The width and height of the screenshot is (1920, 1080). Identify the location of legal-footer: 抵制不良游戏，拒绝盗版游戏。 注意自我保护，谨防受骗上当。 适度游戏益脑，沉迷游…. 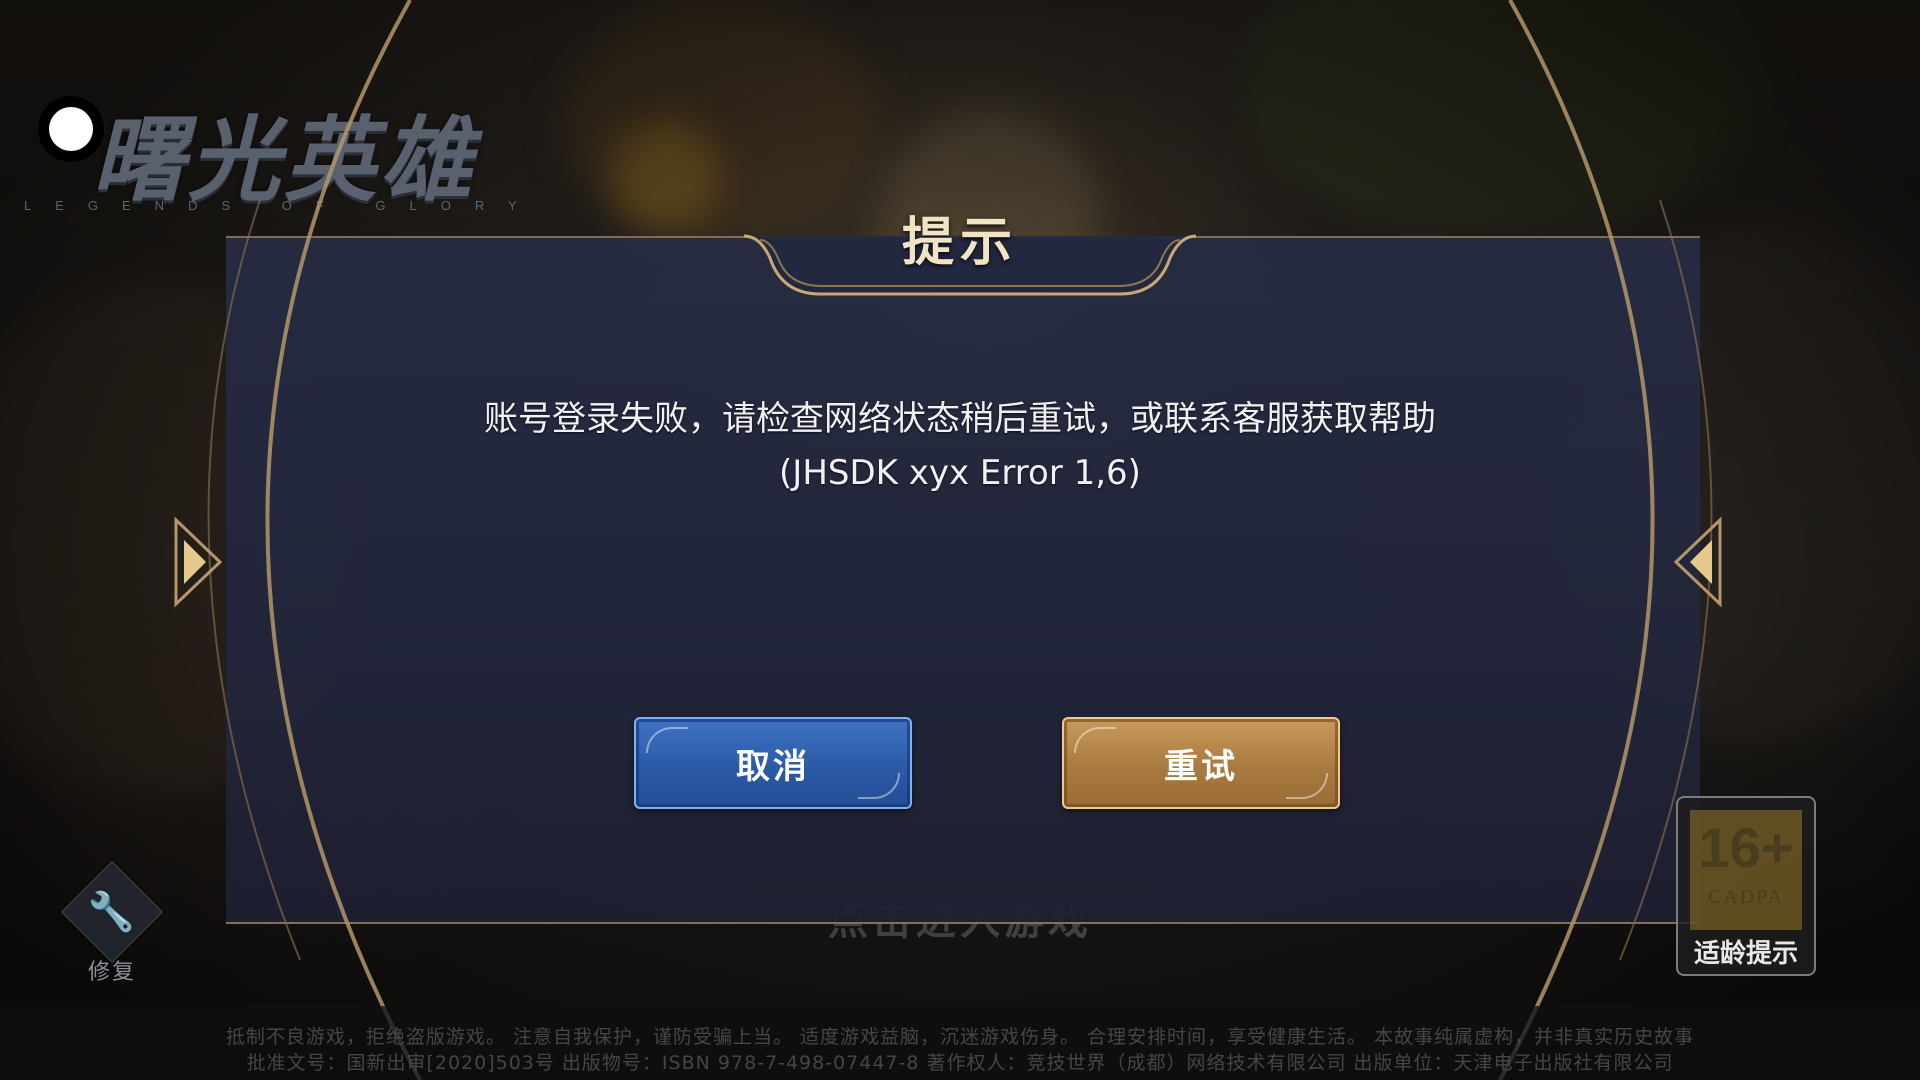
(960, 1043).